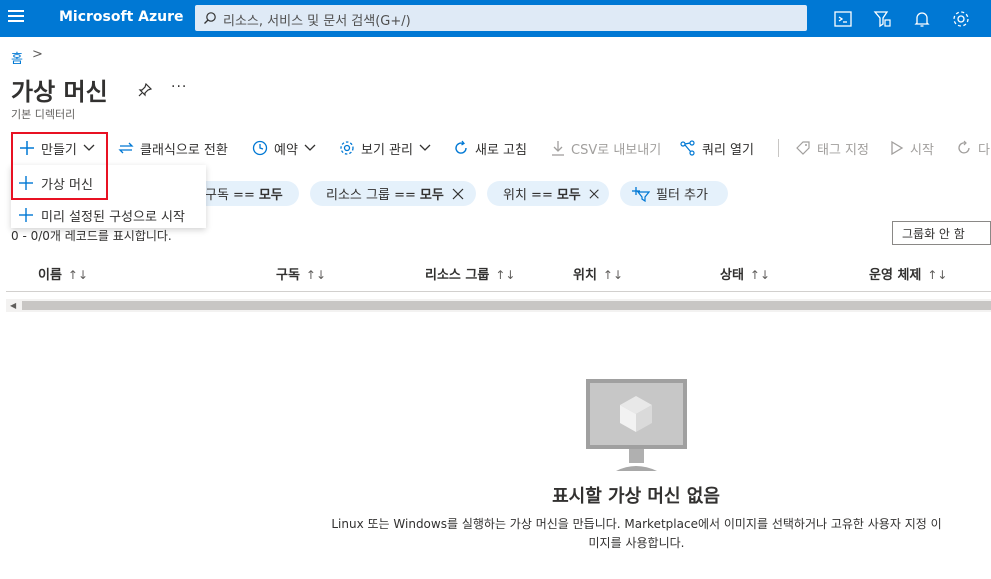  Describe the element at coordinates (50, 275) in the screenshot. I see `column-header-label: 이름` at that location.